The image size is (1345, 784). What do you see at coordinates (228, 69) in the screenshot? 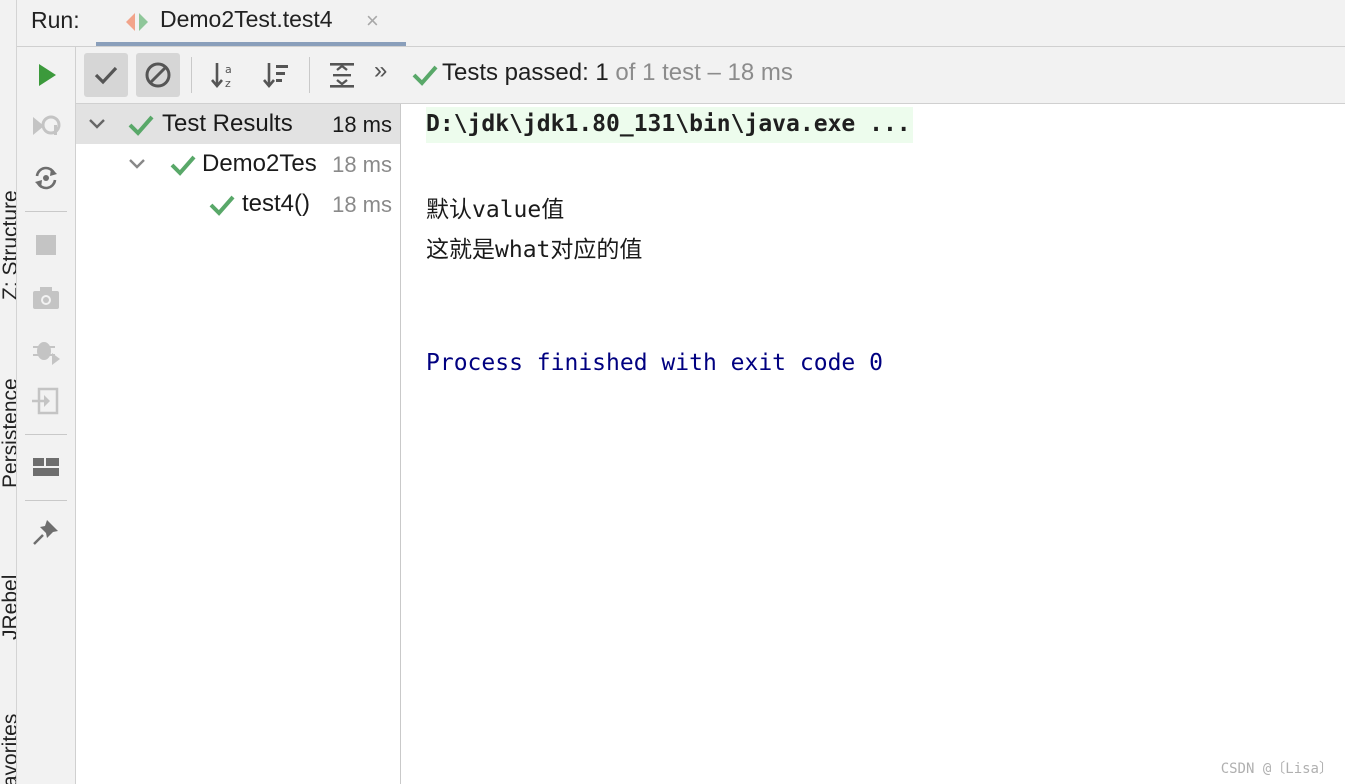
I see `svg-text: a` at bounding box center [228, 69].